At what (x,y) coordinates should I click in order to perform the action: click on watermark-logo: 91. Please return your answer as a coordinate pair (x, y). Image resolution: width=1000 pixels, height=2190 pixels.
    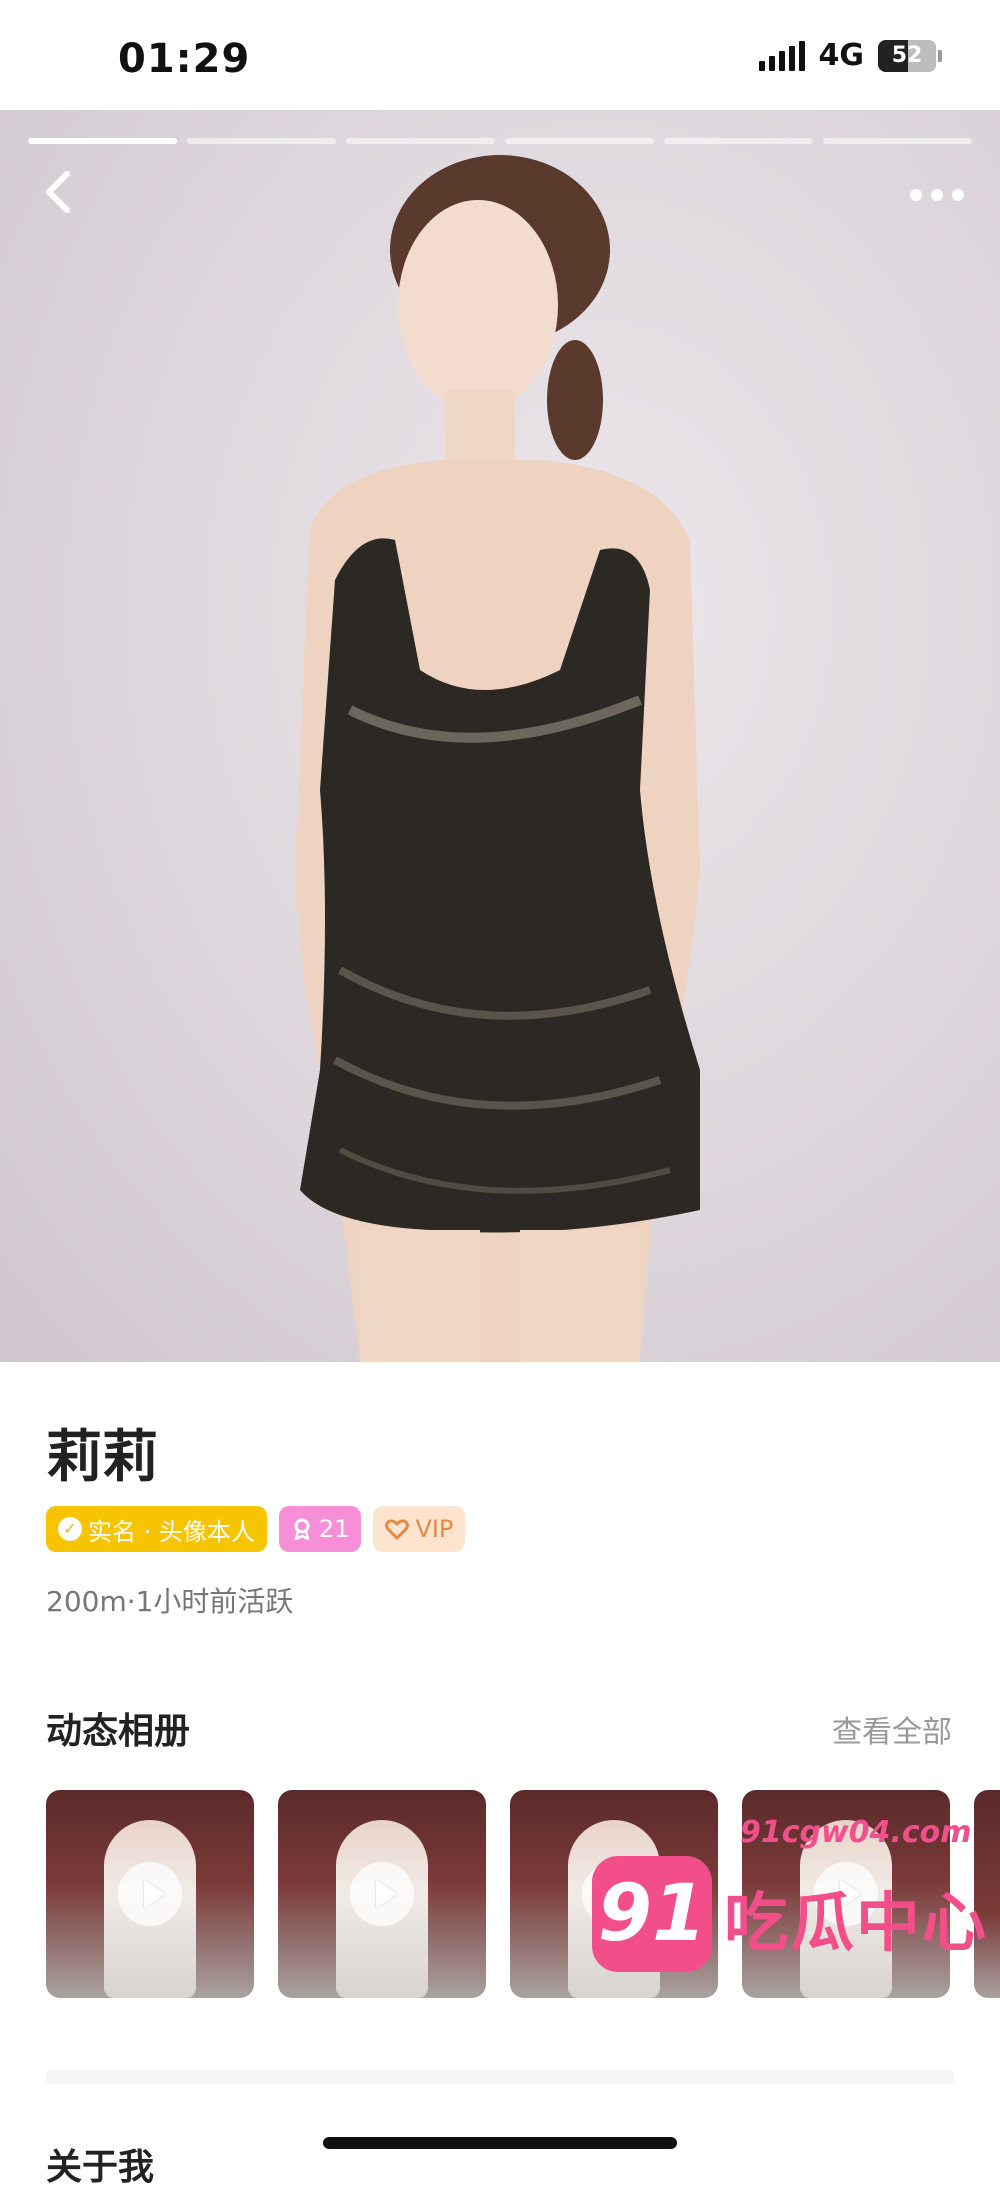
    Looking at the image, I should click on (652, 1914).